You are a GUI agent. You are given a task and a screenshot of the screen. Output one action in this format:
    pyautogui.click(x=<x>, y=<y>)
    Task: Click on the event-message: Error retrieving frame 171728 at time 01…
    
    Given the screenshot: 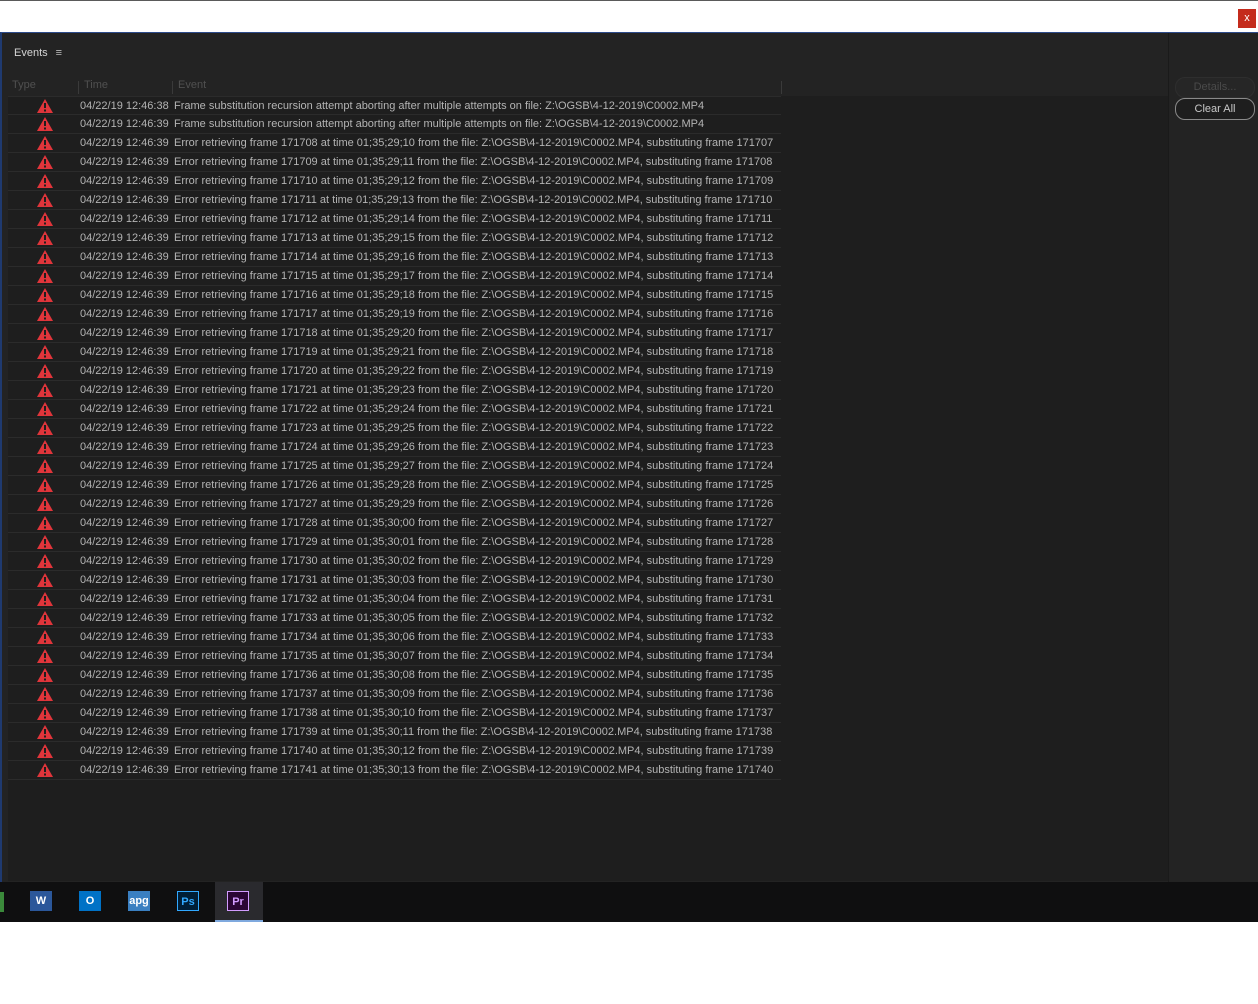 What is the action you would take?
    pyautogui.click(x=474, y=523)
    